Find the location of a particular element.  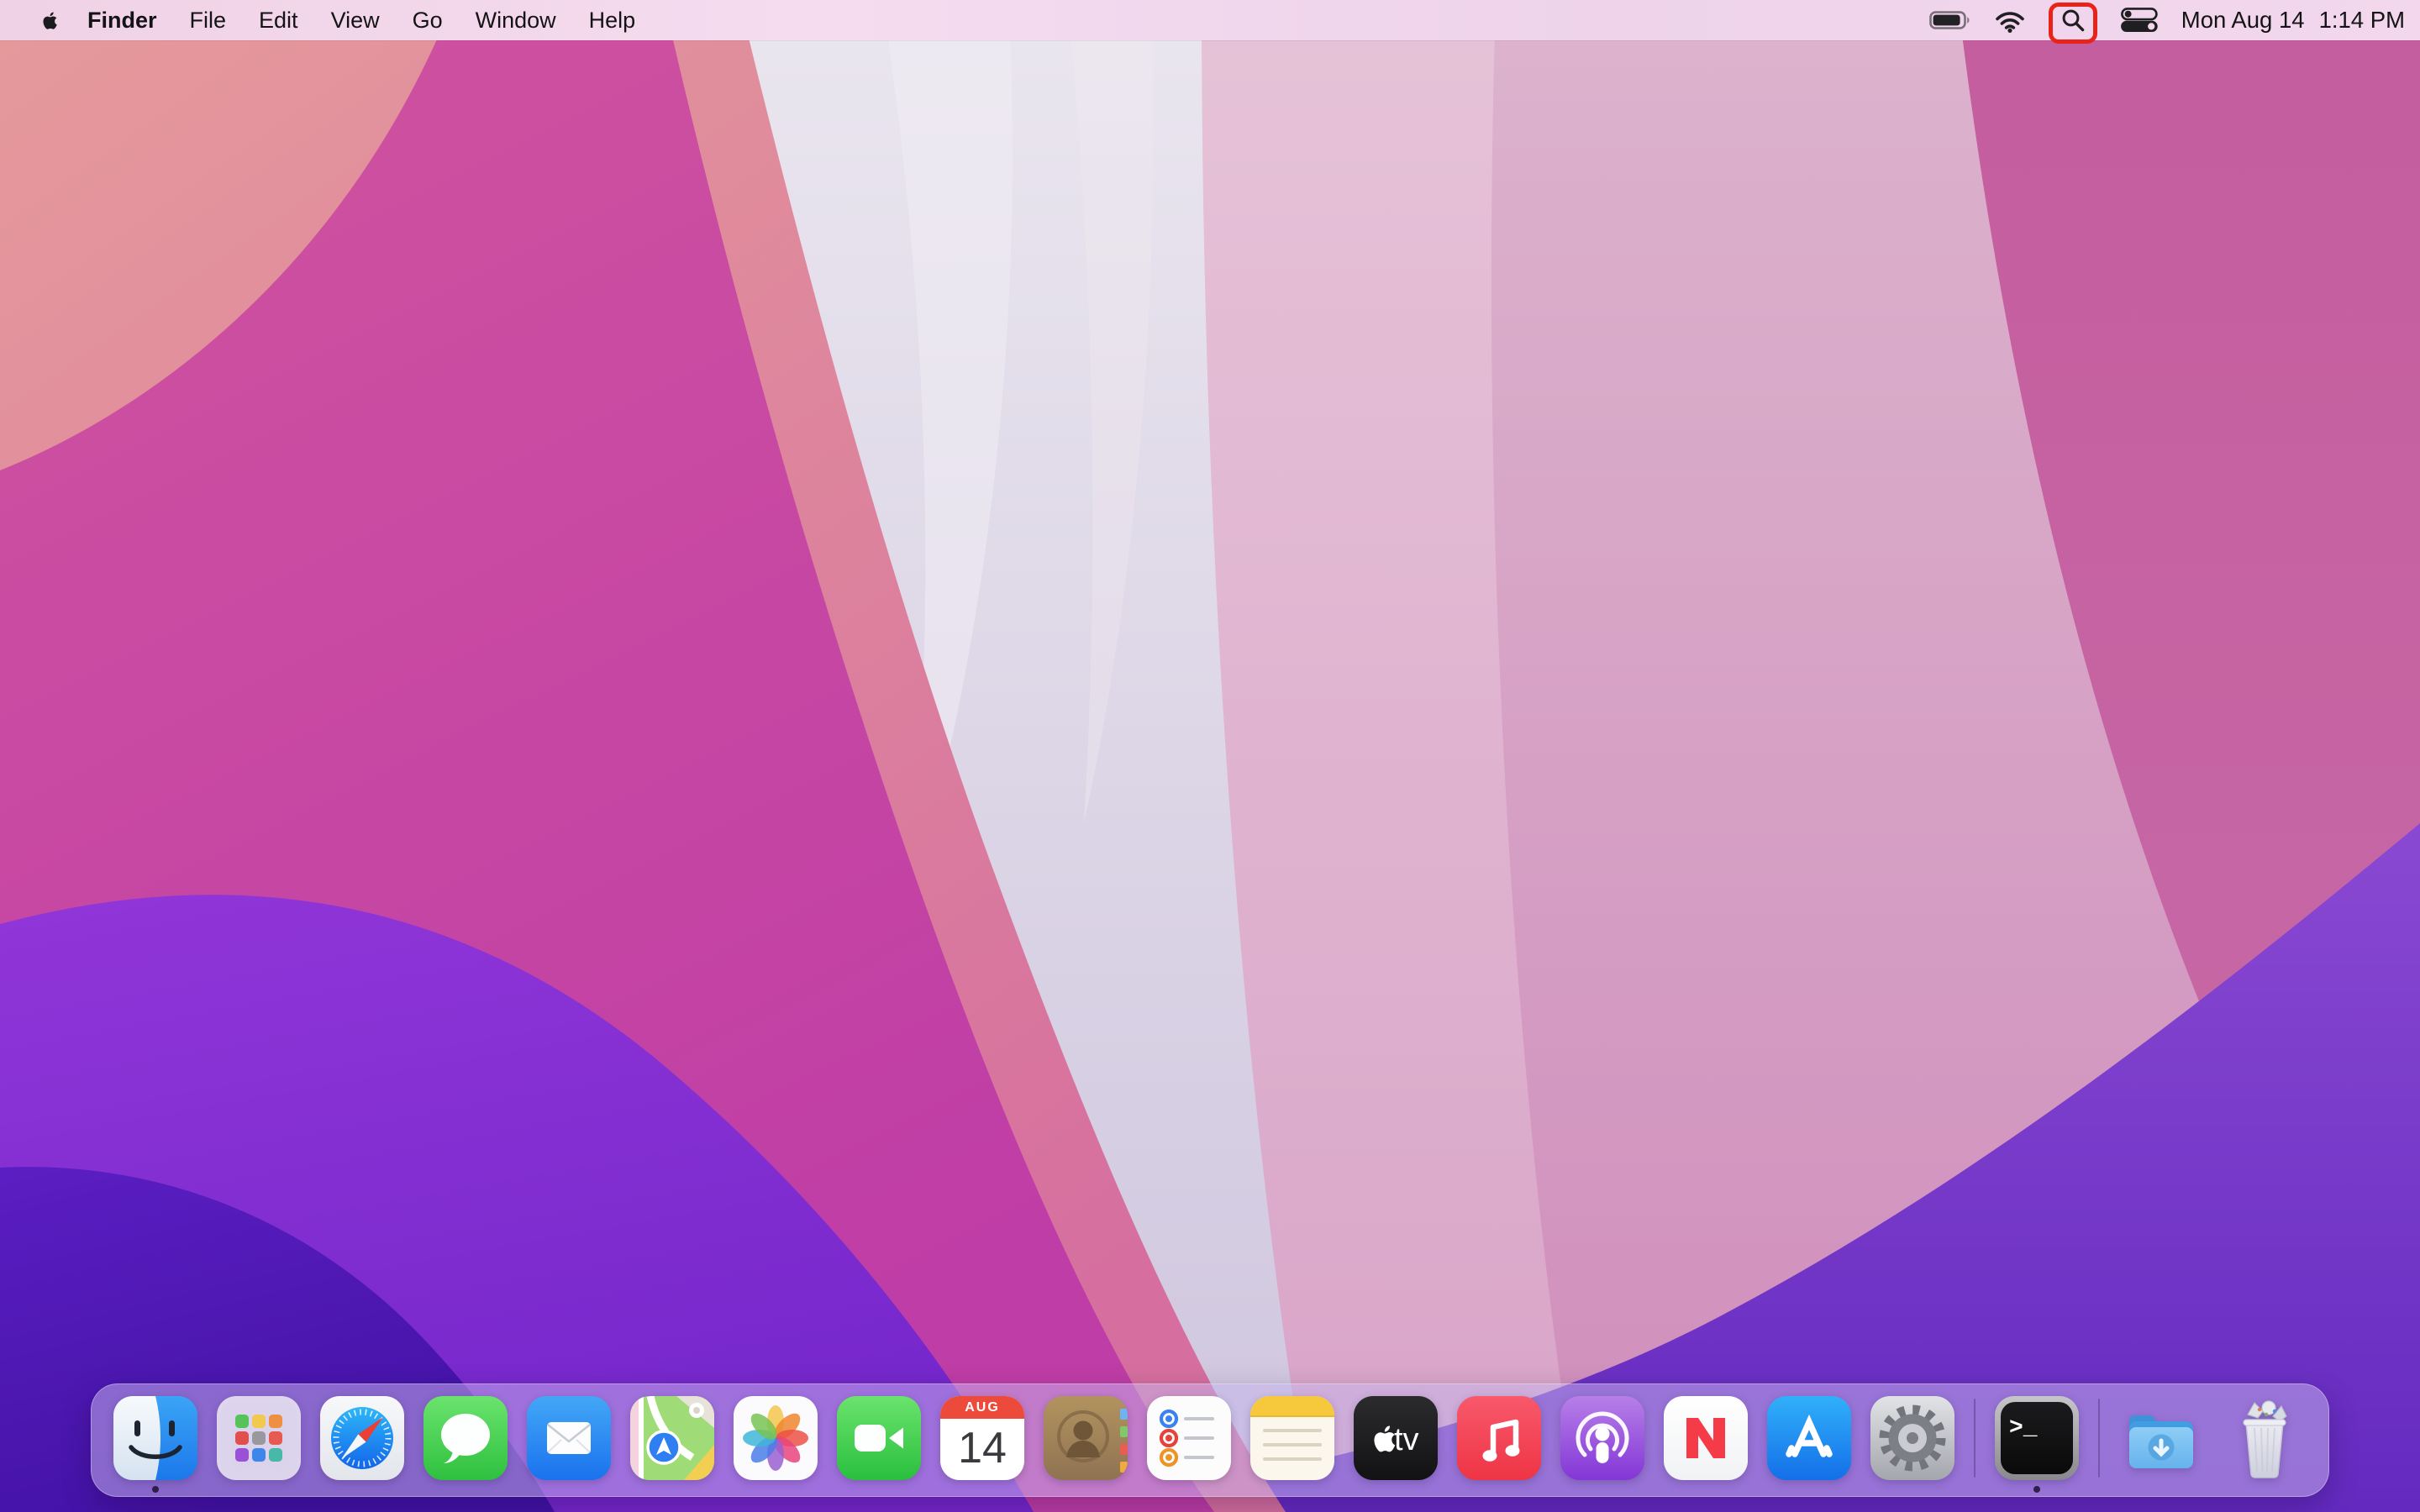

system-preferences-icon is located at coordinates (1912, 1438).